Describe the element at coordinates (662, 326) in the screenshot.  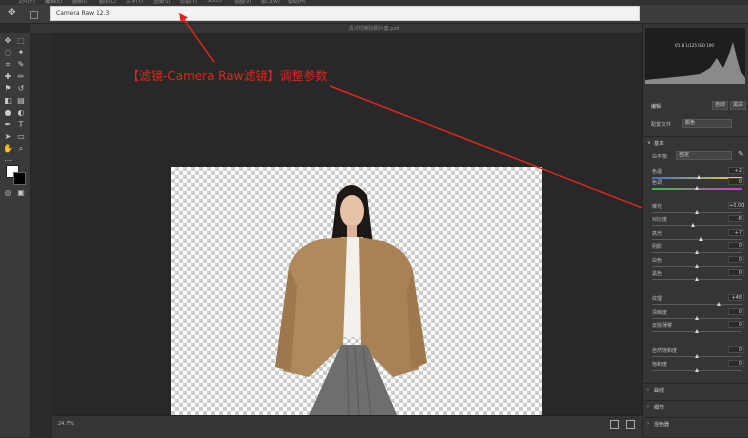
I see `slider-label: 去除薄雾` at that location.